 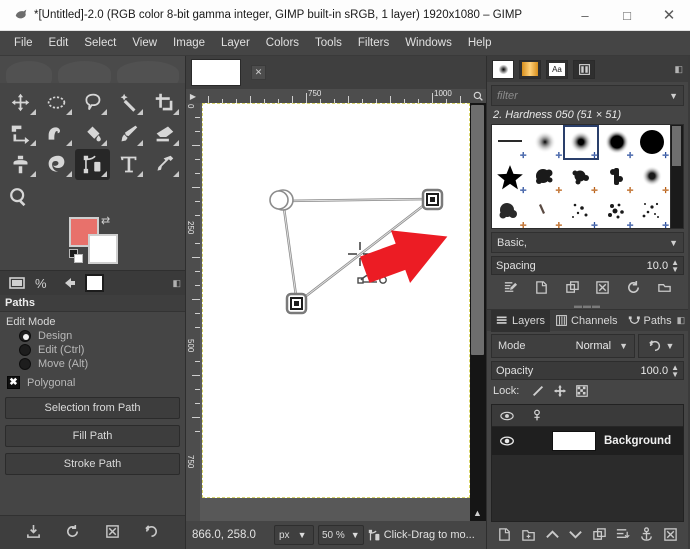 What do you see at coordinates (587, 242) in the screenshot?
I see `brush-tag-filter: Basic, ▼` at bounding box center [587, 242].